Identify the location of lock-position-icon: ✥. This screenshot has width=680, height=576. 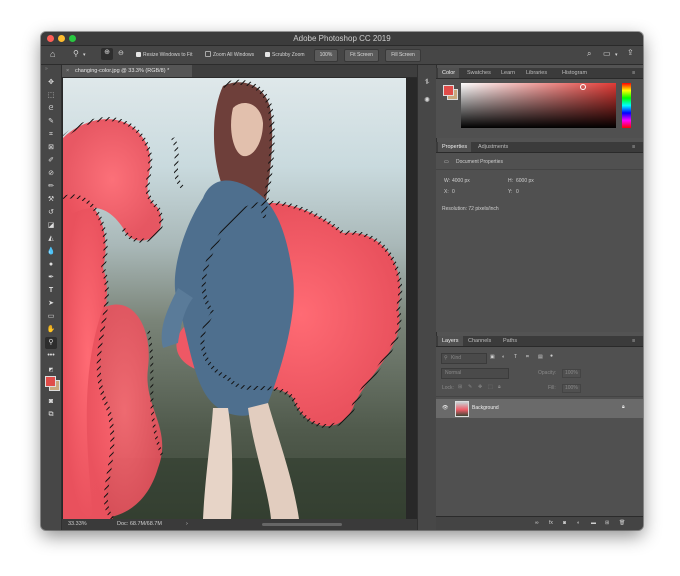
(480, 387).